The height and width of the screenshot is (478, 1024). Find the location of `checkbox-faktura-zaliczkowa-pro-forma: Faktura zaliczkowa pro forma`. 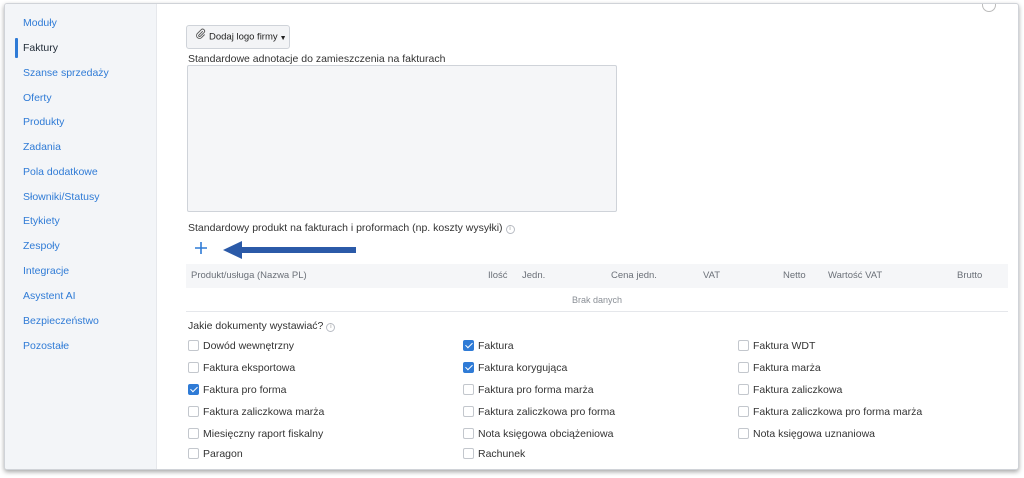

checkbox-faktura-zaliczkowa-pro-forma: Faktura zaliczkowa pro forma is located at coordinates (539, 412).